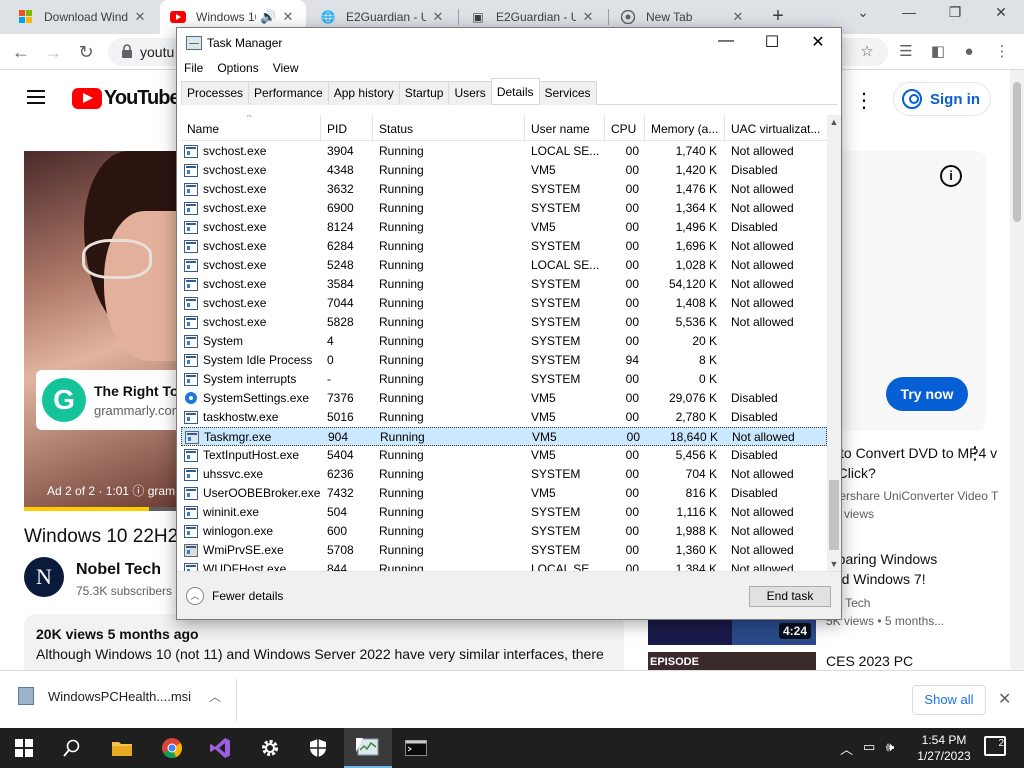 The width and height of the screenshot is (1024, 768). Describe the element at coordinates (102, 331) in the screenshot. I see `video-player` at that location.